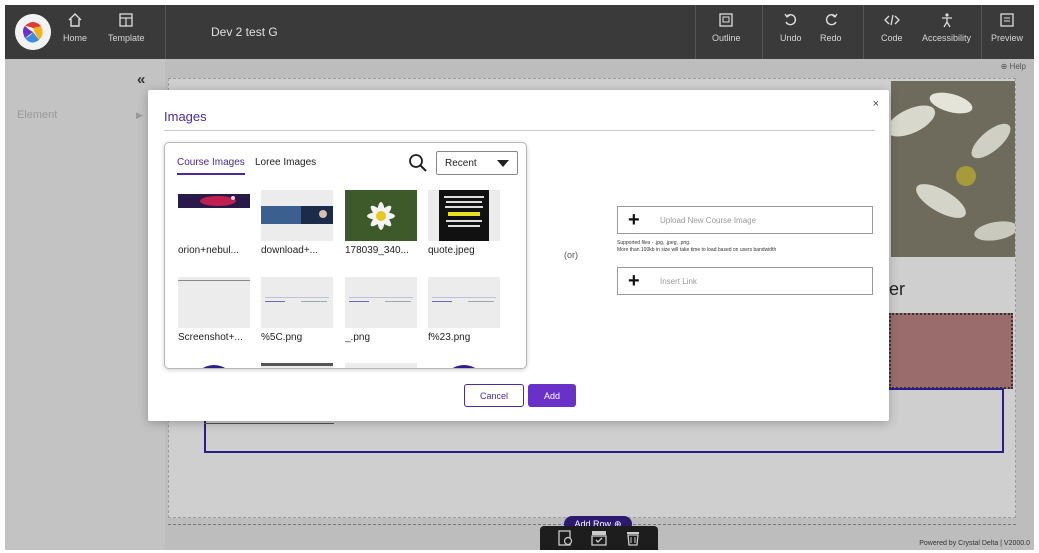 The width and height of the screenshot is (1039, 553). I want to click on canvas-divider-line, so click(269, 423).